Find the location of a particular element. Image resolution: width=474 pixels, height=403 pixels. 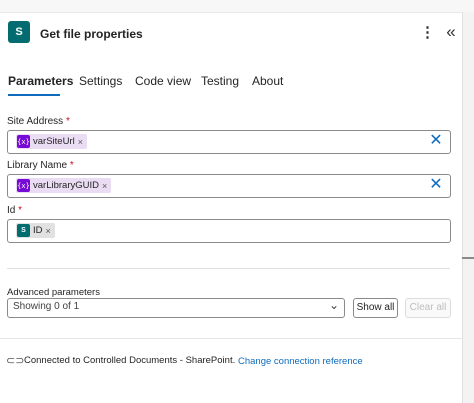

token-label: varSiteUrl is located at coordinates (54, 141).